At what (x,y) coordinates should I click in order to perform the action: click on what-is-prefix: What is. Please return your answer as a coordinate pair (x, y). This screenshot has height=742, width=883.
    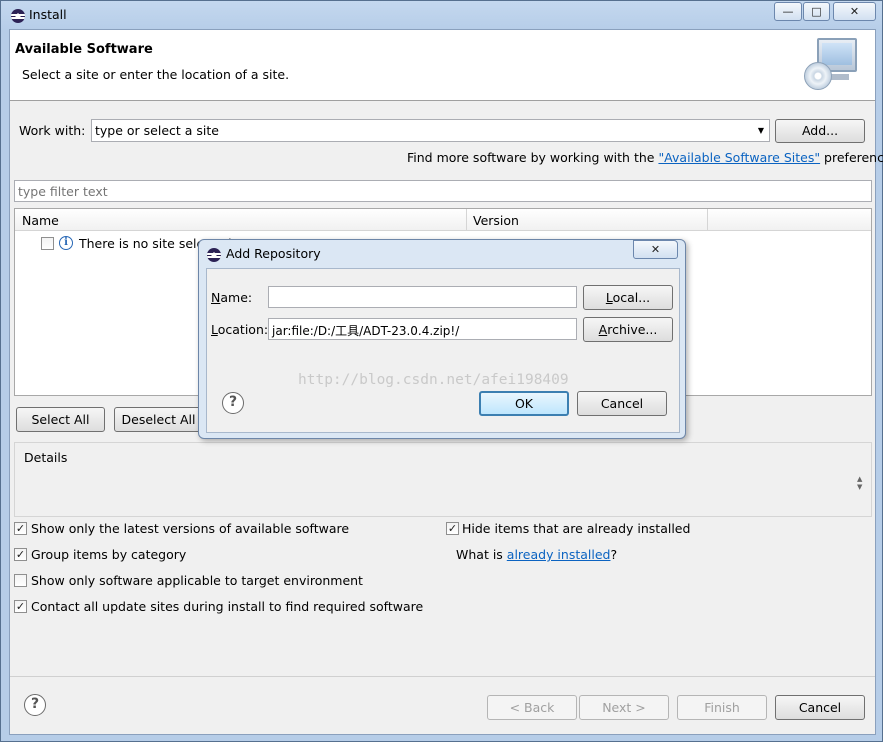
    Looking at the image, I should click on (481, 554).